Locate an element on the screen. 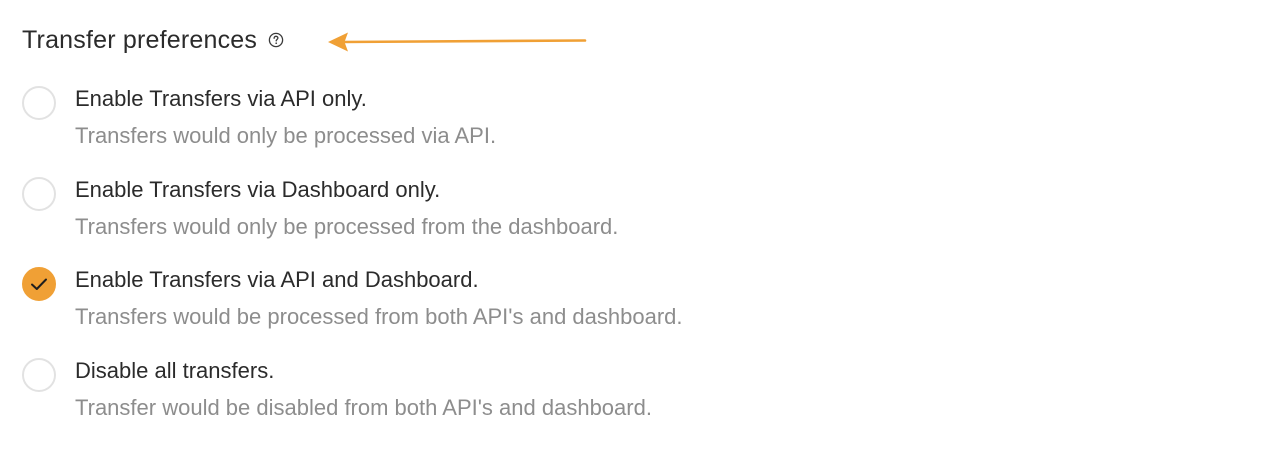  option-label: Enable Transfers via API only. is located at coordinates (221, 98).